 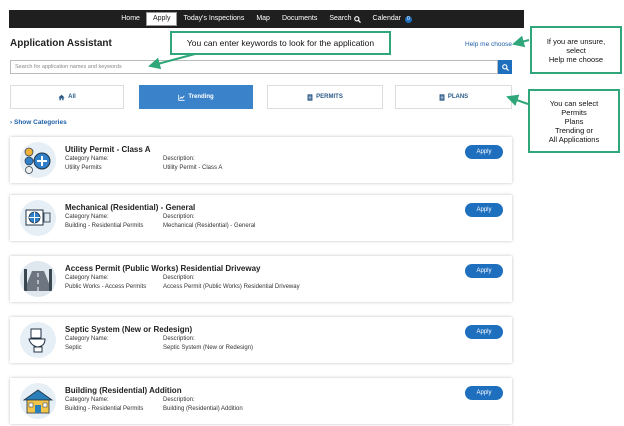 What do you see at coordinates (574, 103) in the screenshot?
I see `callout-text-line: You can select` at bounding box center [574, 103].